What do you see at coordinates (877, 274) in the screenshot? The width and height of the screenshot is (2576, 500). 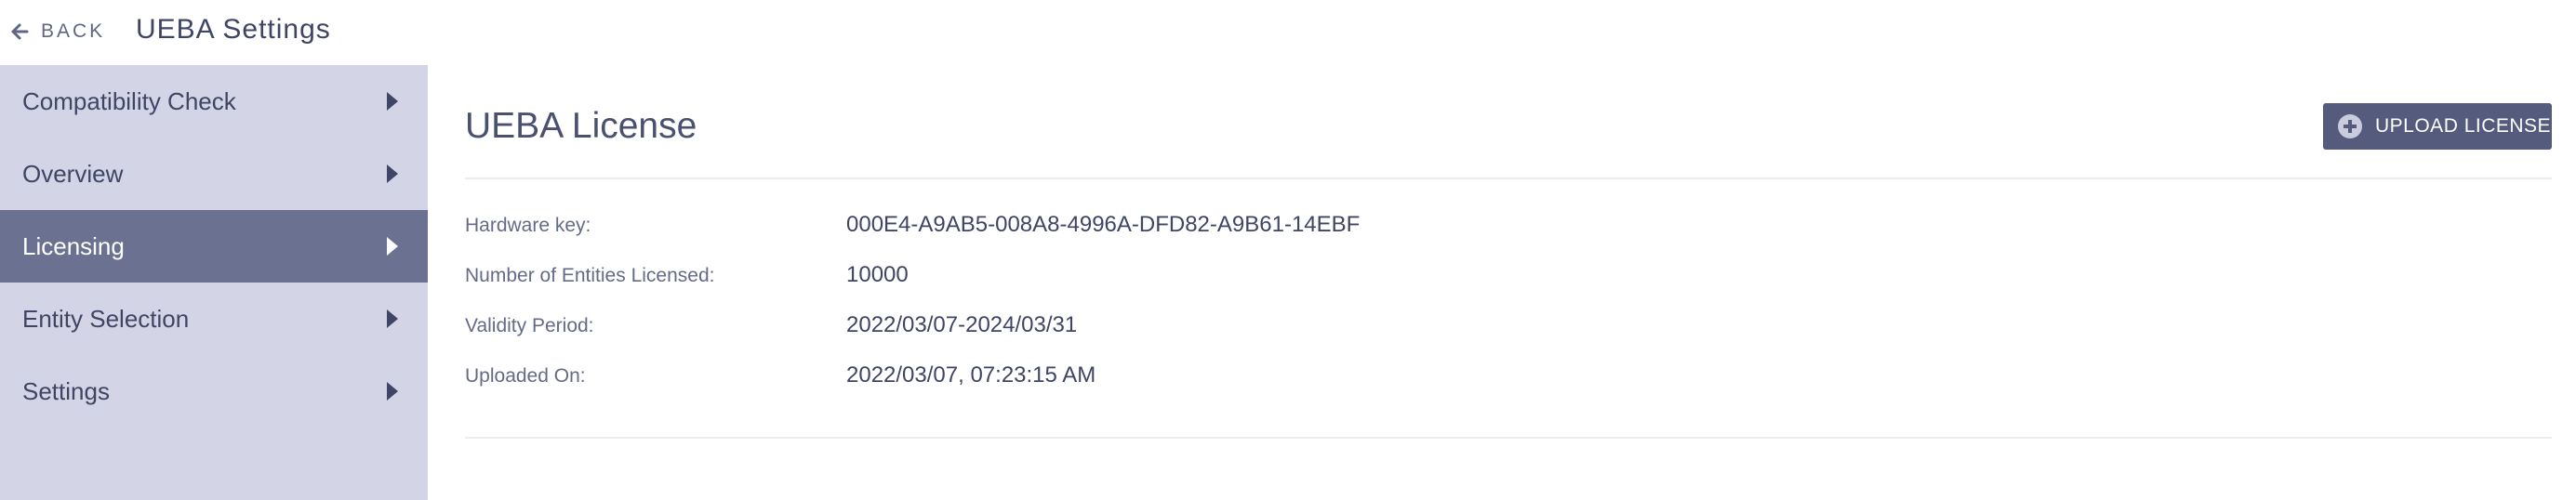 I see `field-value: 10000` at bounding box center [877, 274].